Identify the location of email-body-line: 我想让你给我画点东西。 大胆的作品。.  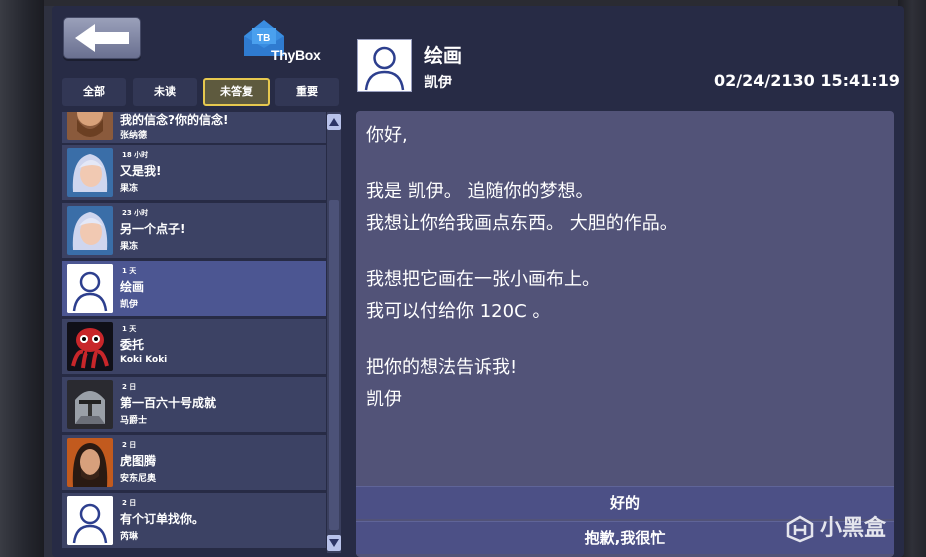
(522, 223).